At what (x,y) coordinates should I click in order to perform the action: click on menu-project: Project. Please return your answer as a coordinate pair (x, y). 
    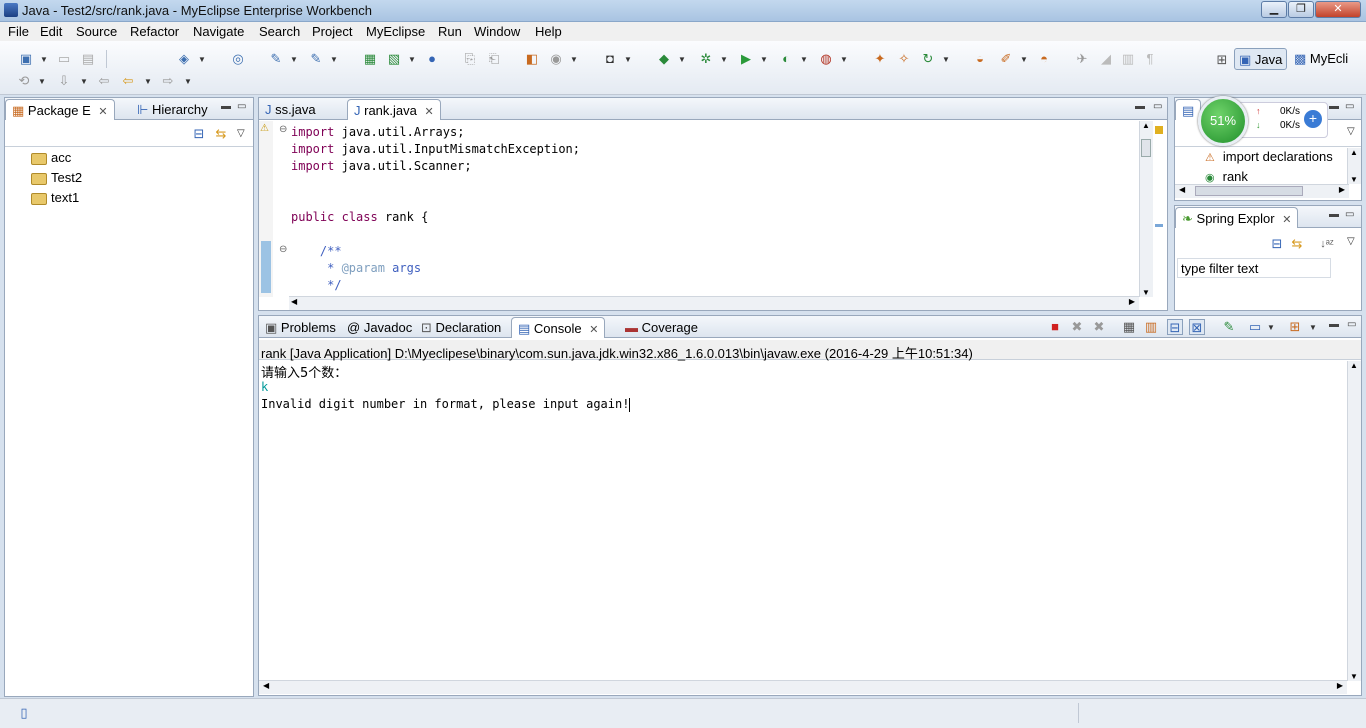
    Looking at the image, I should click on (332, 31).